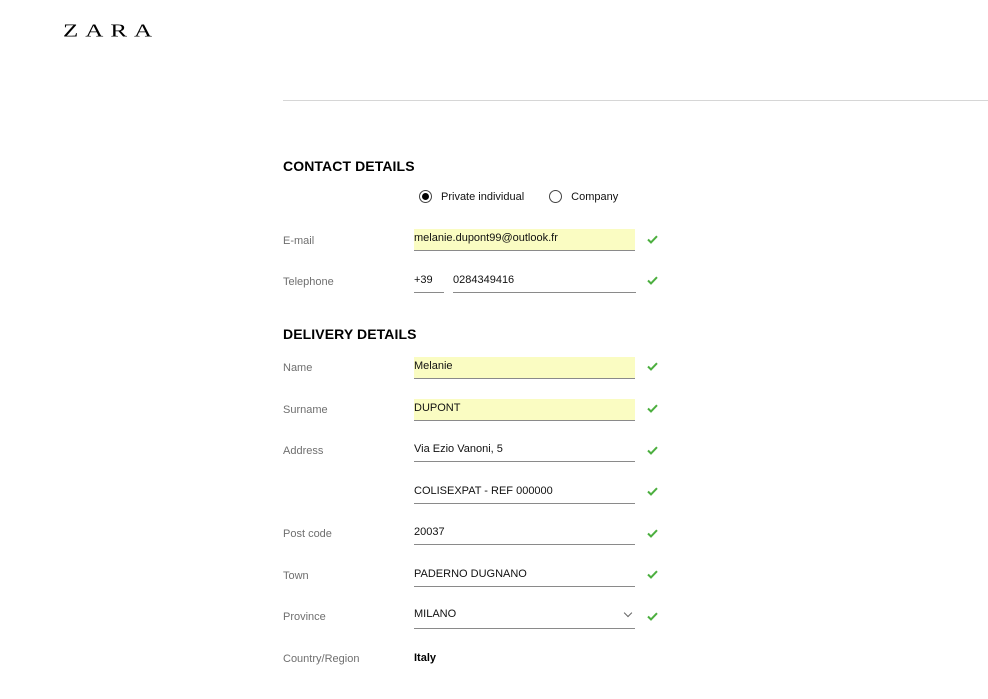 The width and height of the screenshot is (988, 699). I want to click on contact-details-title: CONTACT DETAILS, so click(349, 166).